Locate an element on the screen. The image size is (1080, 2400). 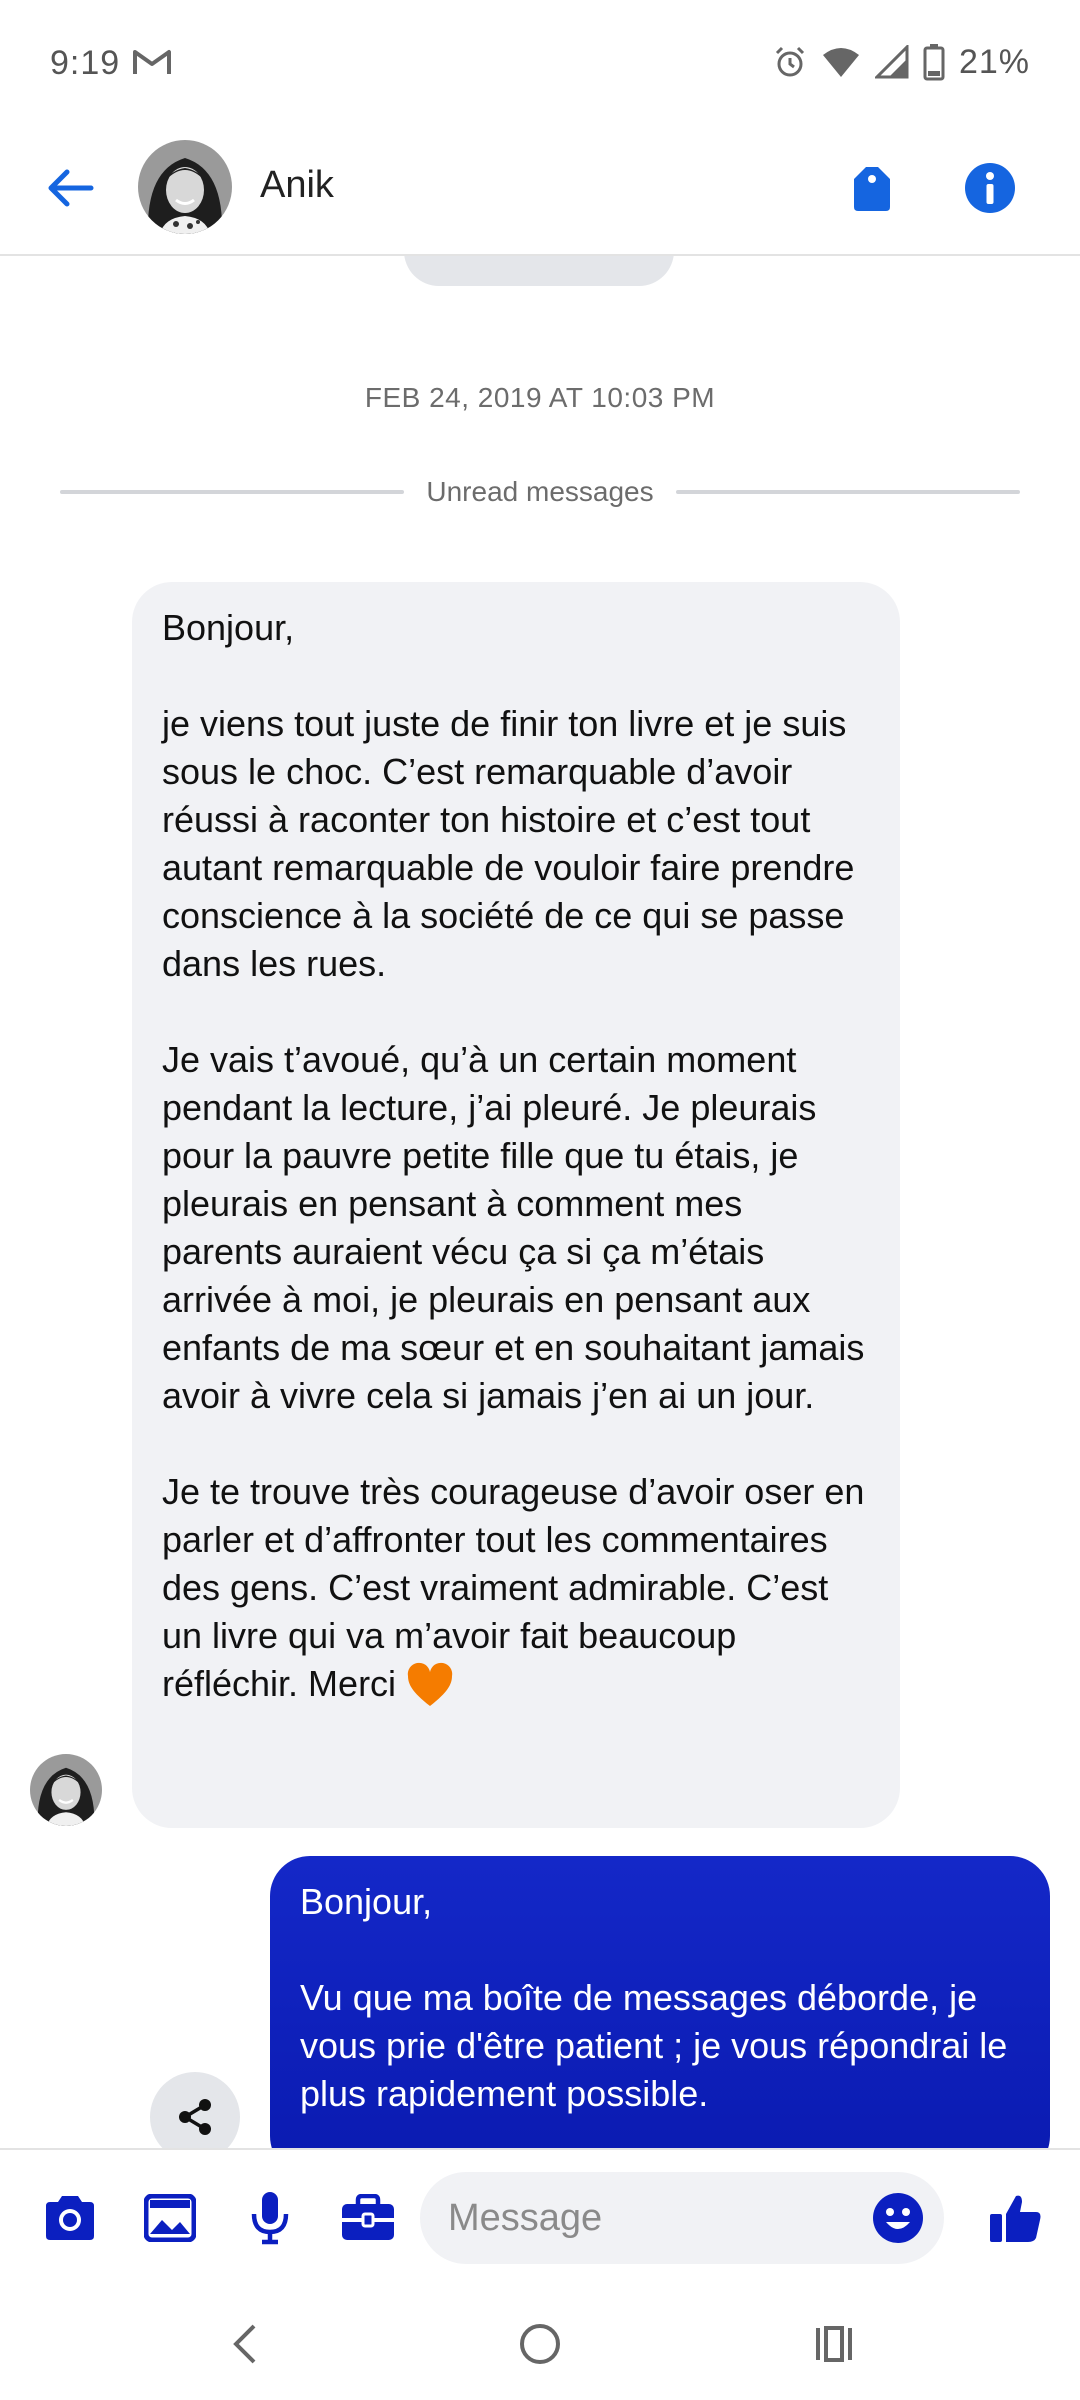
back-button is located at coordinates (70, 188).